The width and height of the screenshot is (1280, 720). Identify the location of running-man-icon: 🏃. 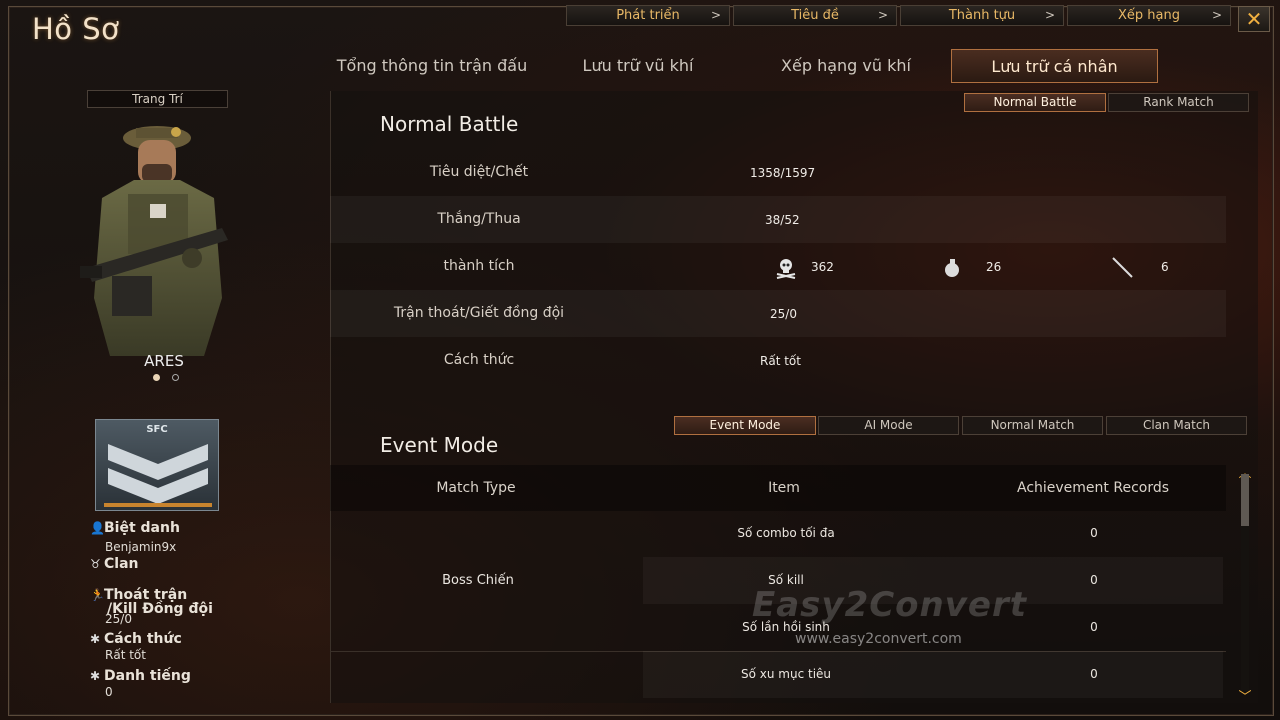
(97, 595).